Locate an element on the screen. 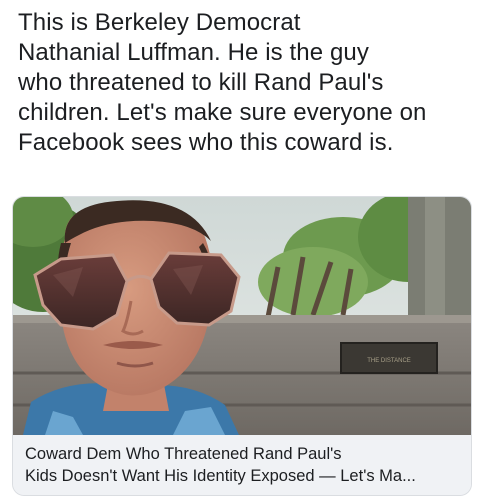 The image size is (483, 500). post-text-line: who threatened to kill Rand Paul's is located at coordinates (201, 82).